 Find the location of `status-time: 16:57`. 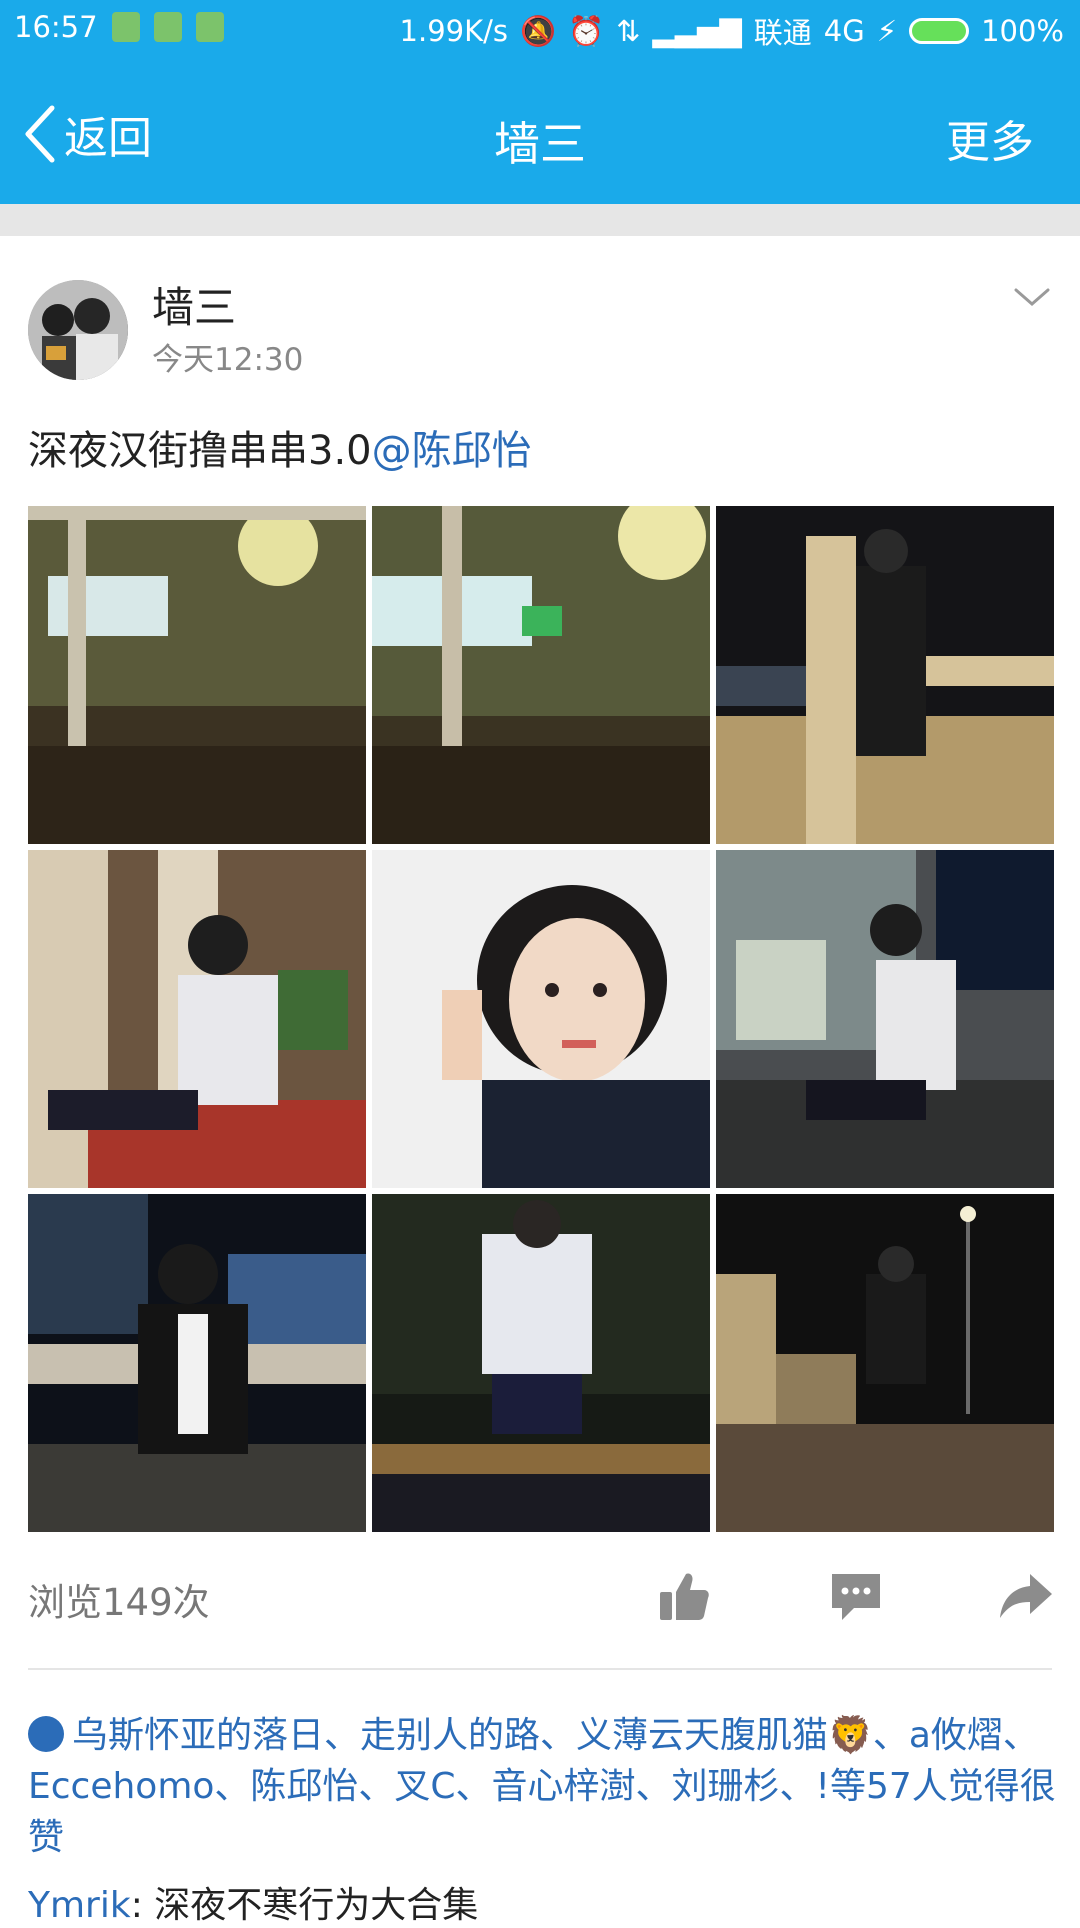

status-time: 16:57 is located at coordinates (56, 27).